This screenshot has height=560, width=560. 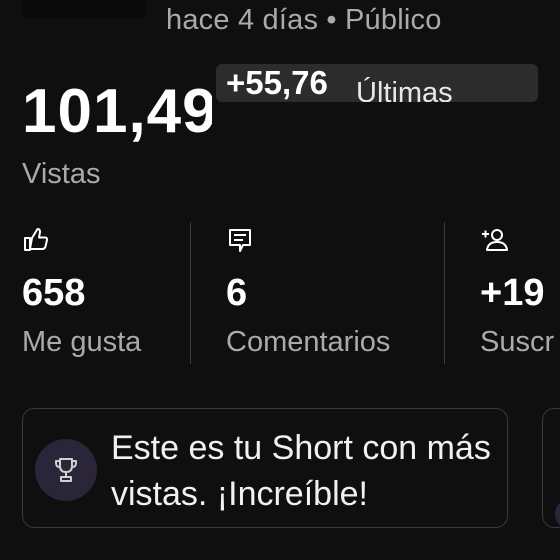 I want to click on add-subscriber-icon, so click(x=494, y=240).